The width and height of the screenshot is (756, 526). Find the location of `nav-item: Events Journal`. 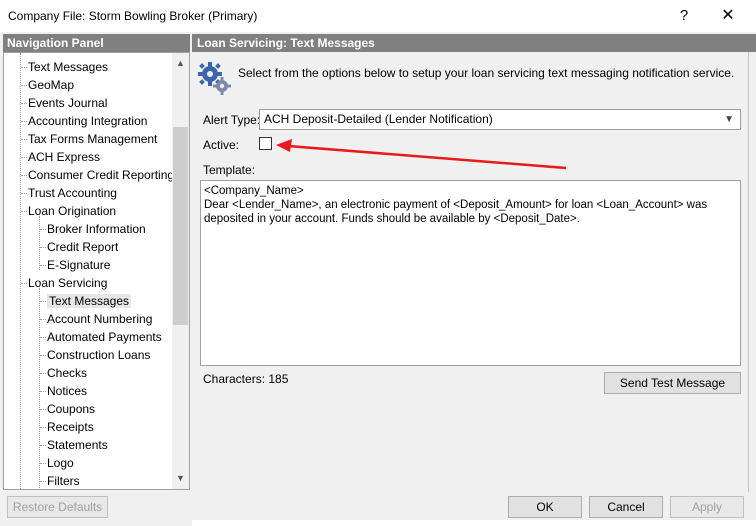

nav-item: Events Journal is located at coordinates (67, 103).